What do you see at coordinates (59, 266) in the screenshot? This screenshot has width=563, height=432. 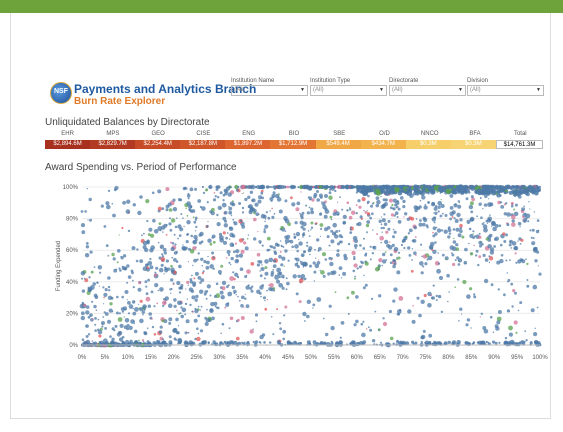 I see `y-axis-label: Funding Expended` at bounding box center [59, 266].